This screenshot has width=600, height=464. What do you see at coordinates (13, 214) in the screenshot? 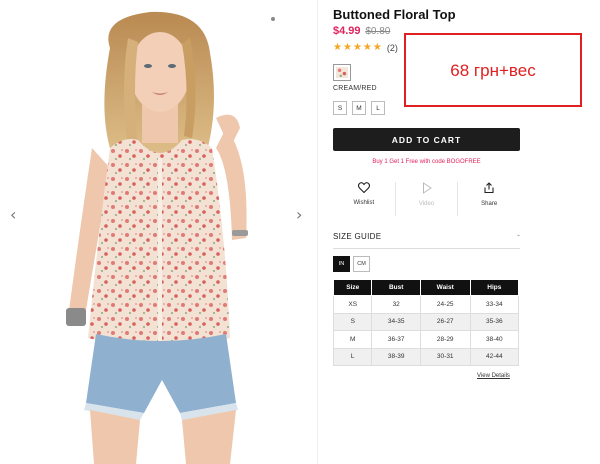
I see `chevron-left-icon: ‹` at bounding box center [13, 214].